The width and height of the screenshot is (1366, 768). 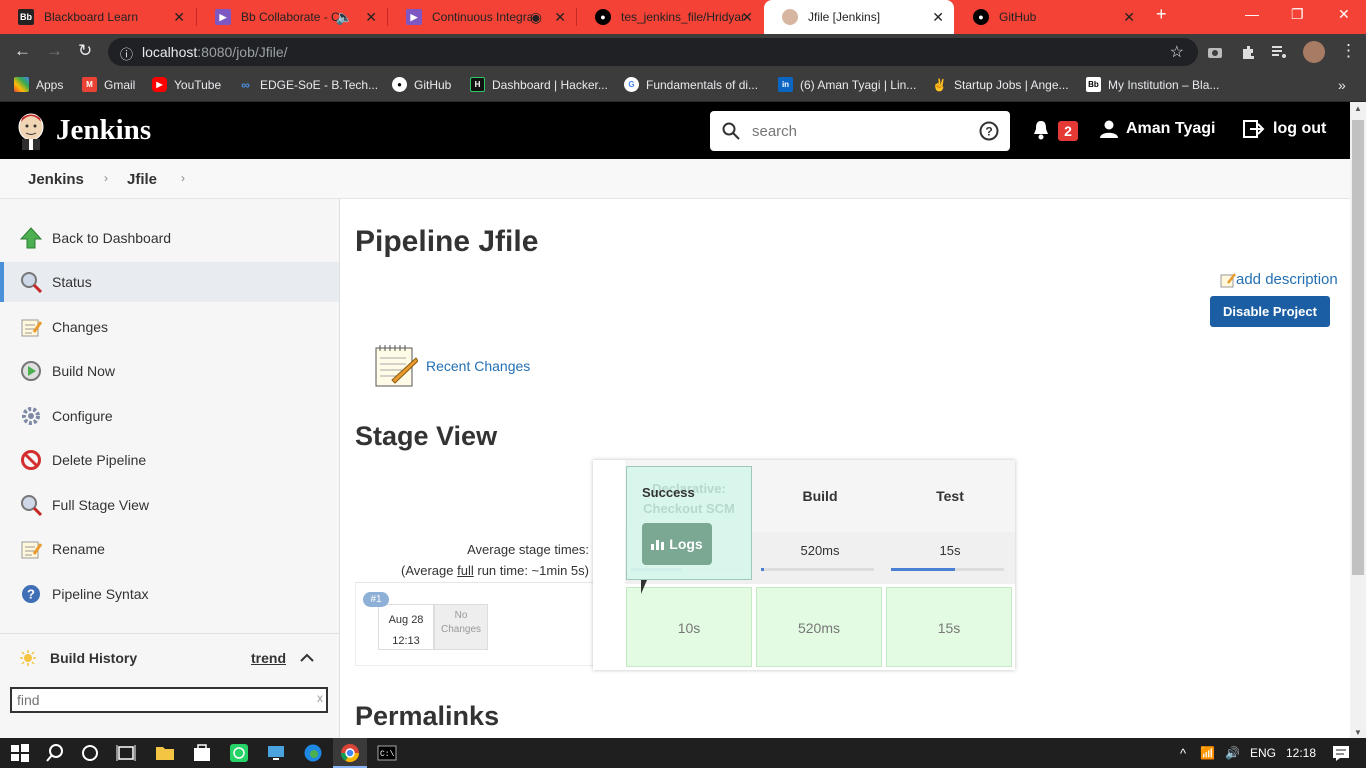 I want to click on profile-avatar, so click(x=1314, y=52).